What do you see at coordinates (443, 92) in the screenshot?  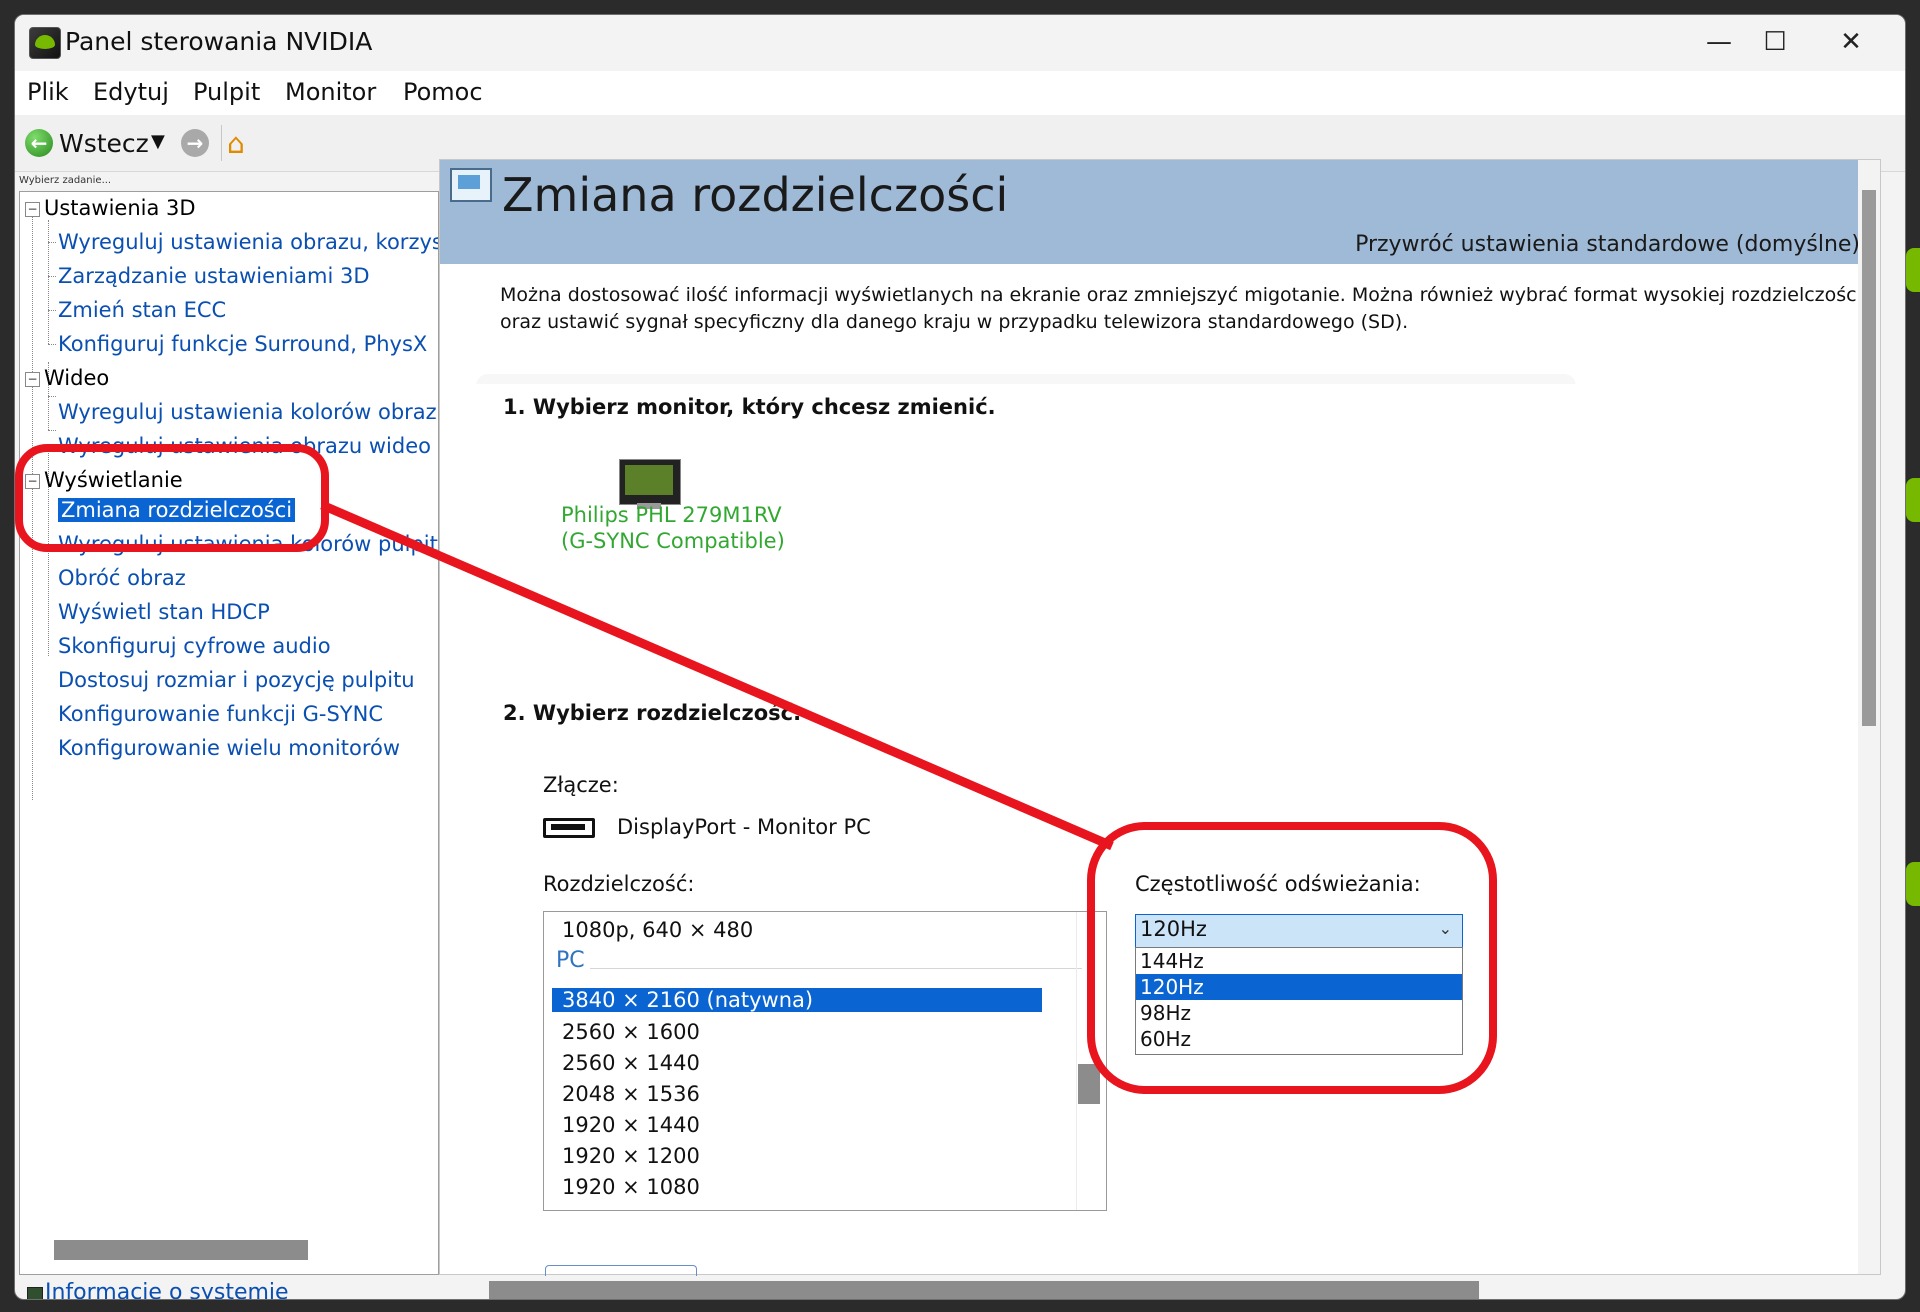 I see `menu-pomoc: Pomoc` at bounding box center [443, 92].